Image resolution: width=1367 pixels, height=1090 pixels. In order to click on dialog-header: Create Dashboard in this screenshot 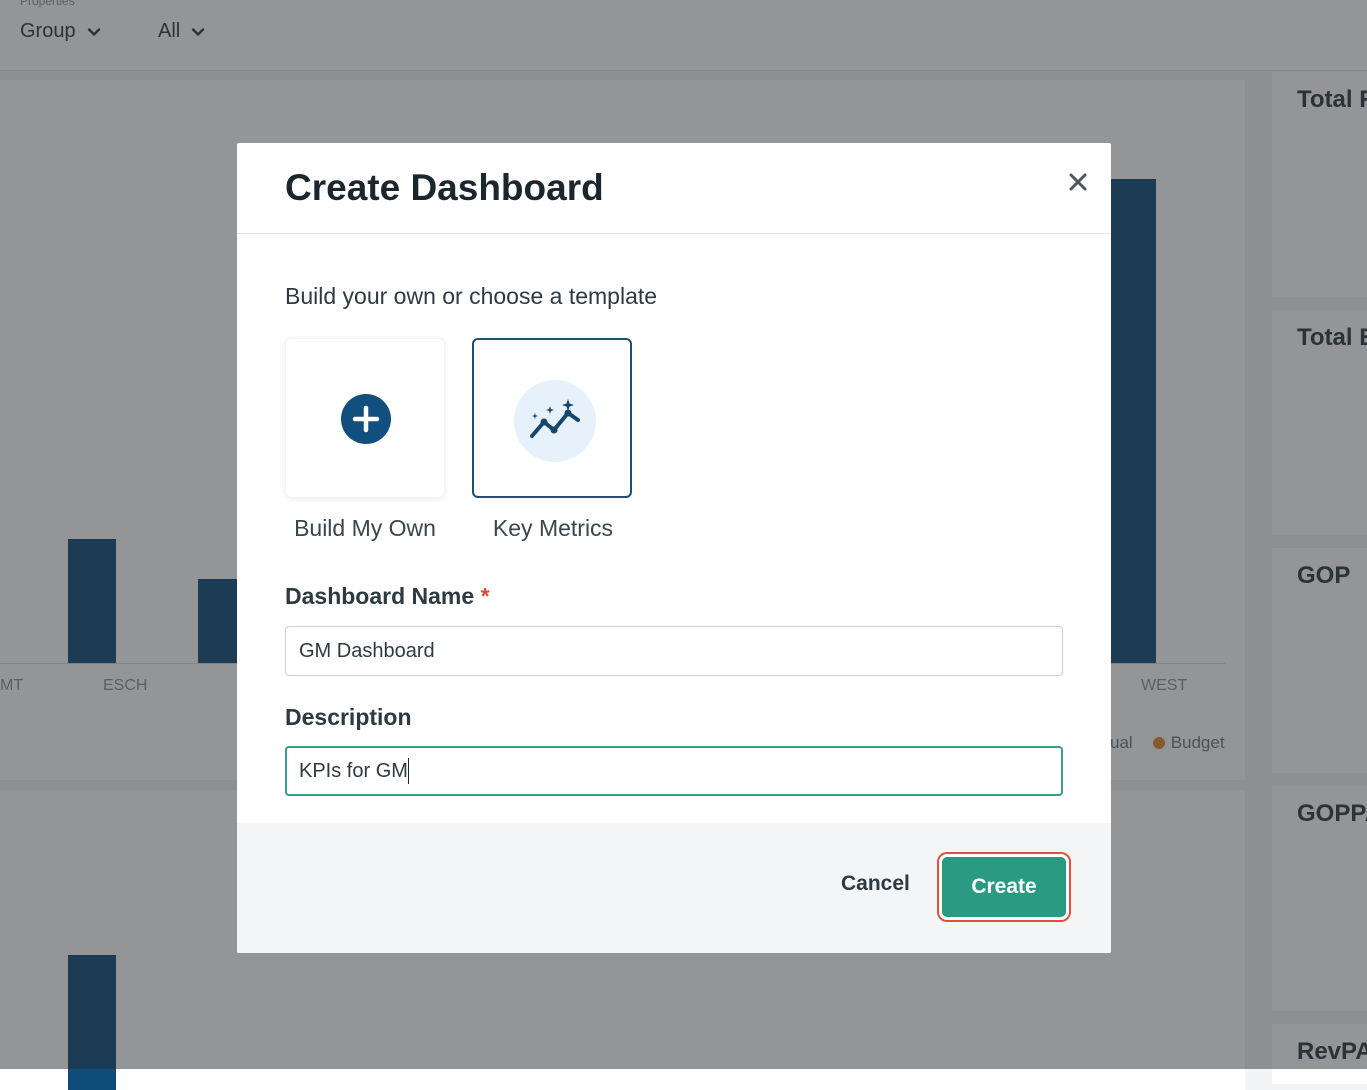, I will do `click(674, 188)`.